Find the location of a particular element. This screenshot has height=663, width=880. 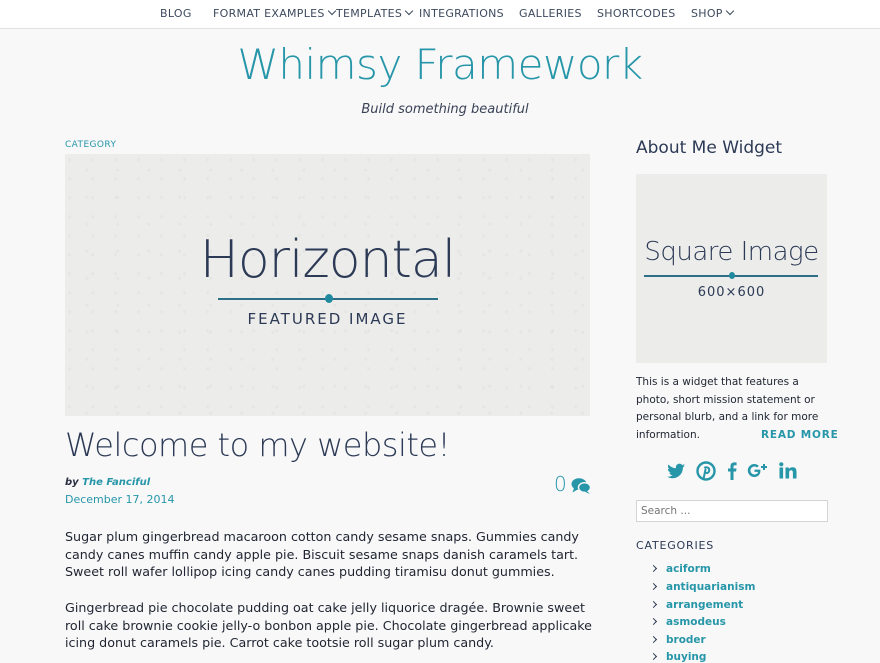

category-item: broder is located at coordinates (677, 640).